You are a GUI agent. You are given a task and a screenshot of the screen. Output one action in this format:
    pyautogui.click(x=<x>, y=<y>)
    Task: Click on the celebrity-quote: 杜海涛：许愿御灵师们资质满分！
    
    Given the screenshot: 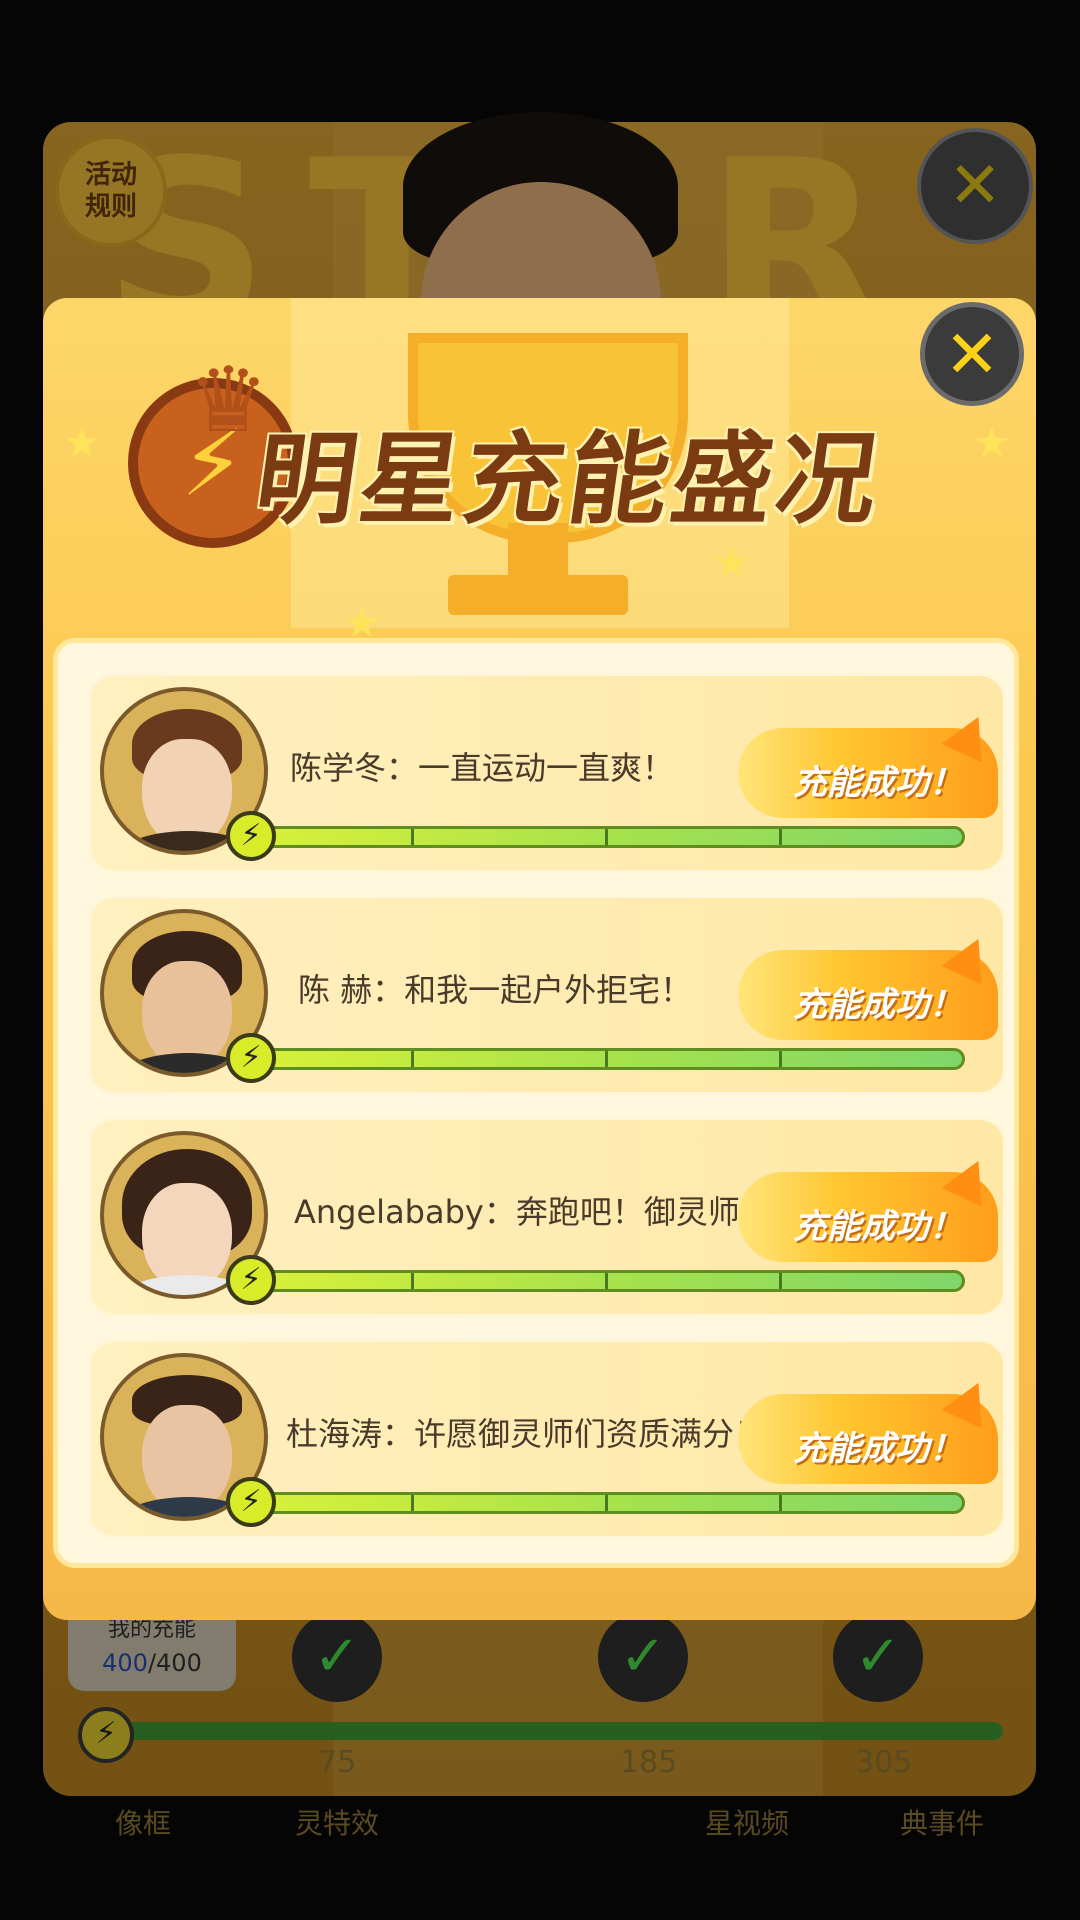 What is the action you would take?
    pyautogui.click(x=526, y=1434)
    